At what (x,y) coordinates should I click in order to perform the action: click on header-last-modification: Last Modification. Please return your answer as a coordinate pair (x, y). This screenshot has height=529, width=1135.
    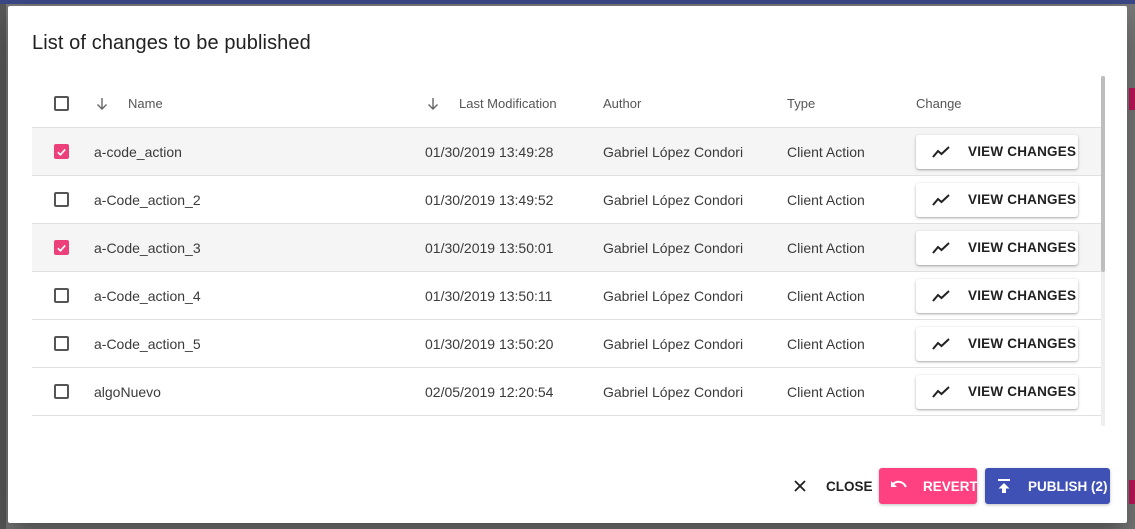
    Looking at the image, I should click on (510, 103).